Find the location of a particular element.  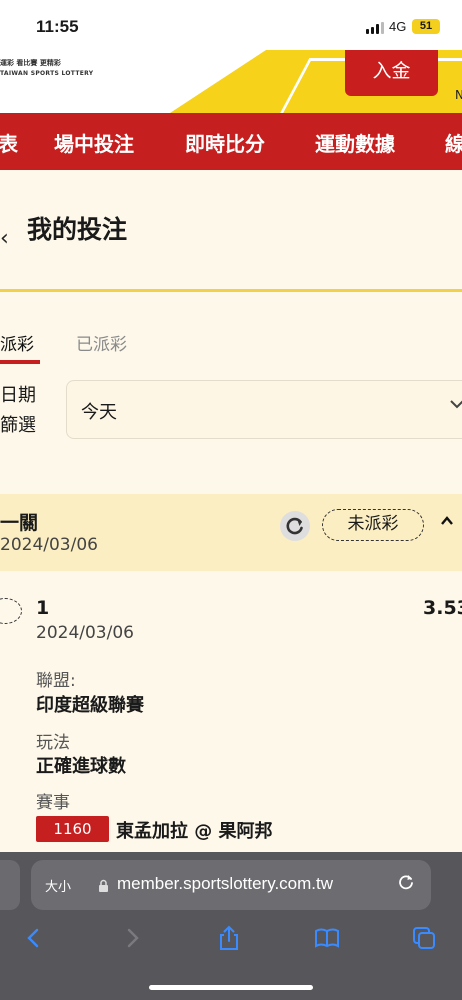

previous-tab-preview is located at coordinates (10, 885).